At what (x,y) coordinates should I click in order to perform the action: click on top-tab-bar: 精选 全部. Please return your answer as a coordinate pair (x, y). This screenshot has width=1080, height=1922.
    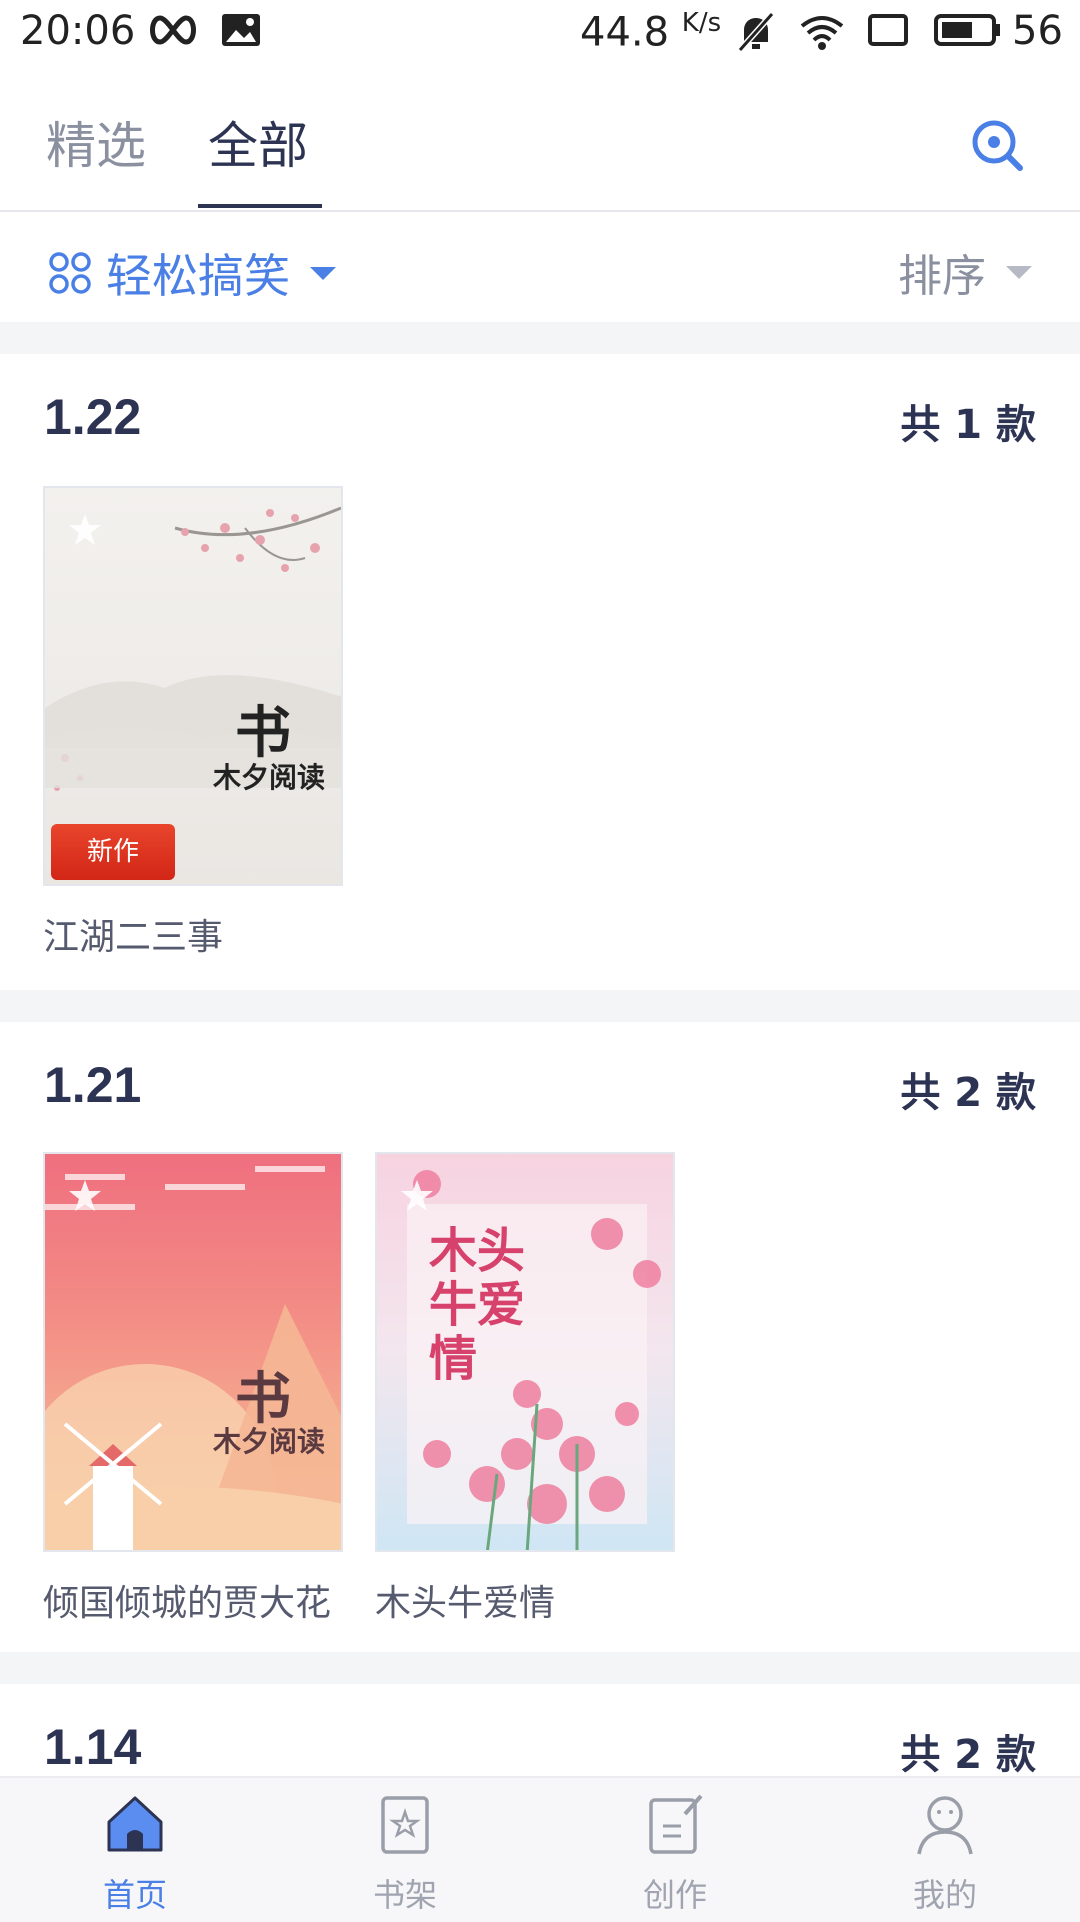
    Looking at the image, I should click on (540, 146).